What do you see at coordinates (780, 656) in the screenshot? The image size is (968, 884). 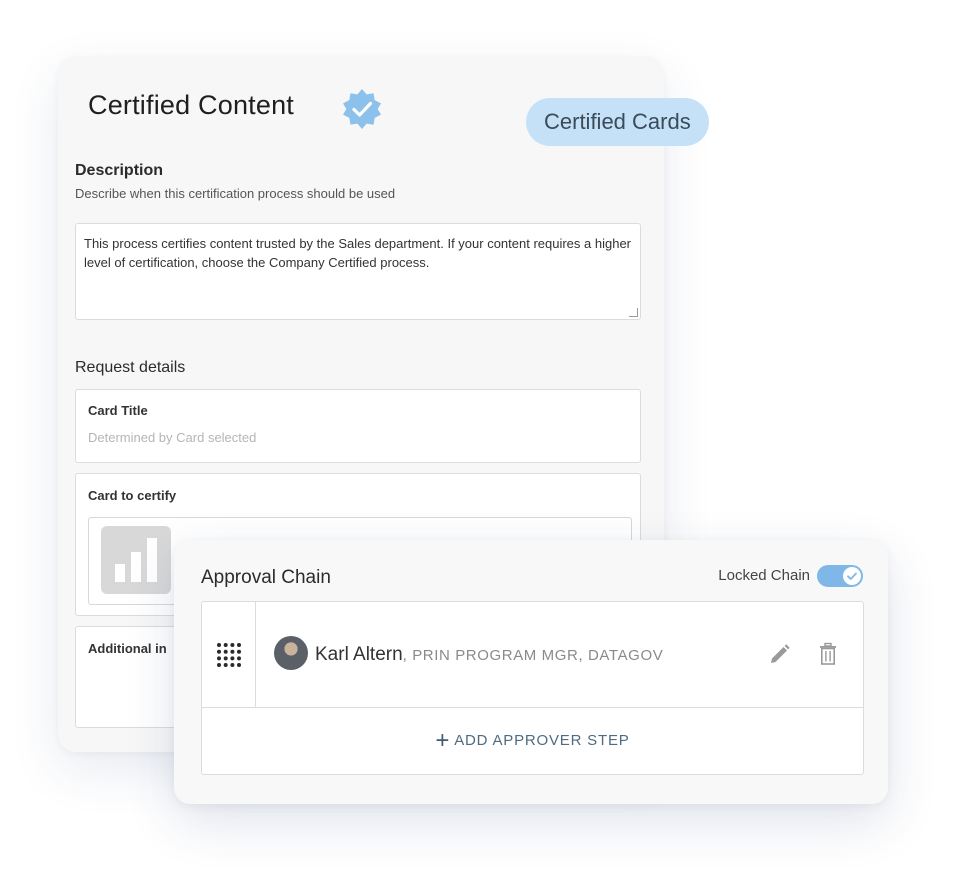 I see `pencil-icon` at bounding box center [780, 656].